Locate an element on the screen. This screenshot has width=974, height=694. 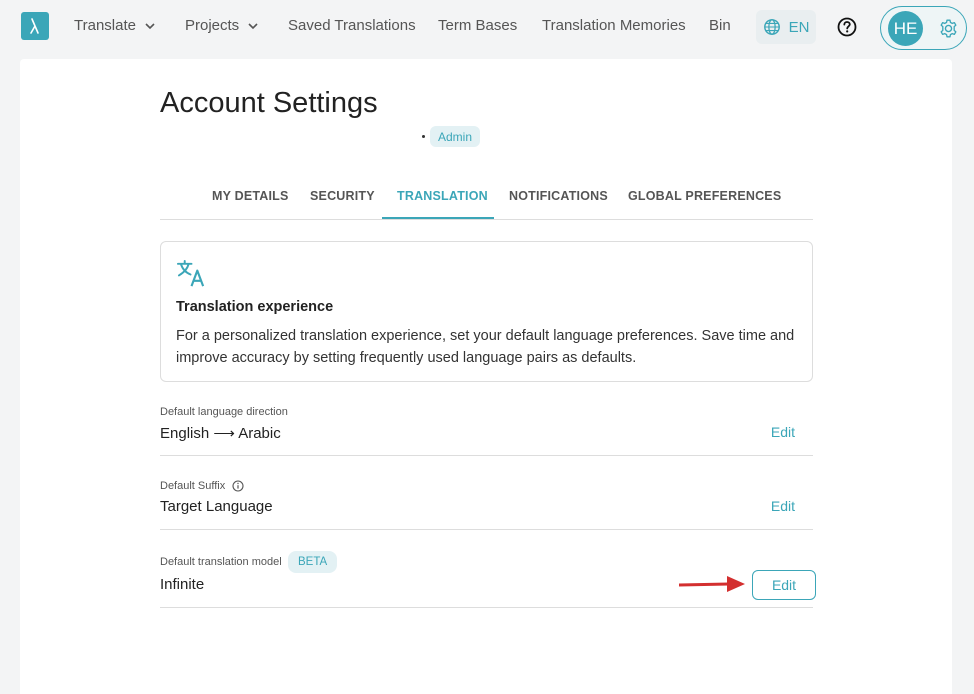
avatar: HE is located at coordinates (905, 28).